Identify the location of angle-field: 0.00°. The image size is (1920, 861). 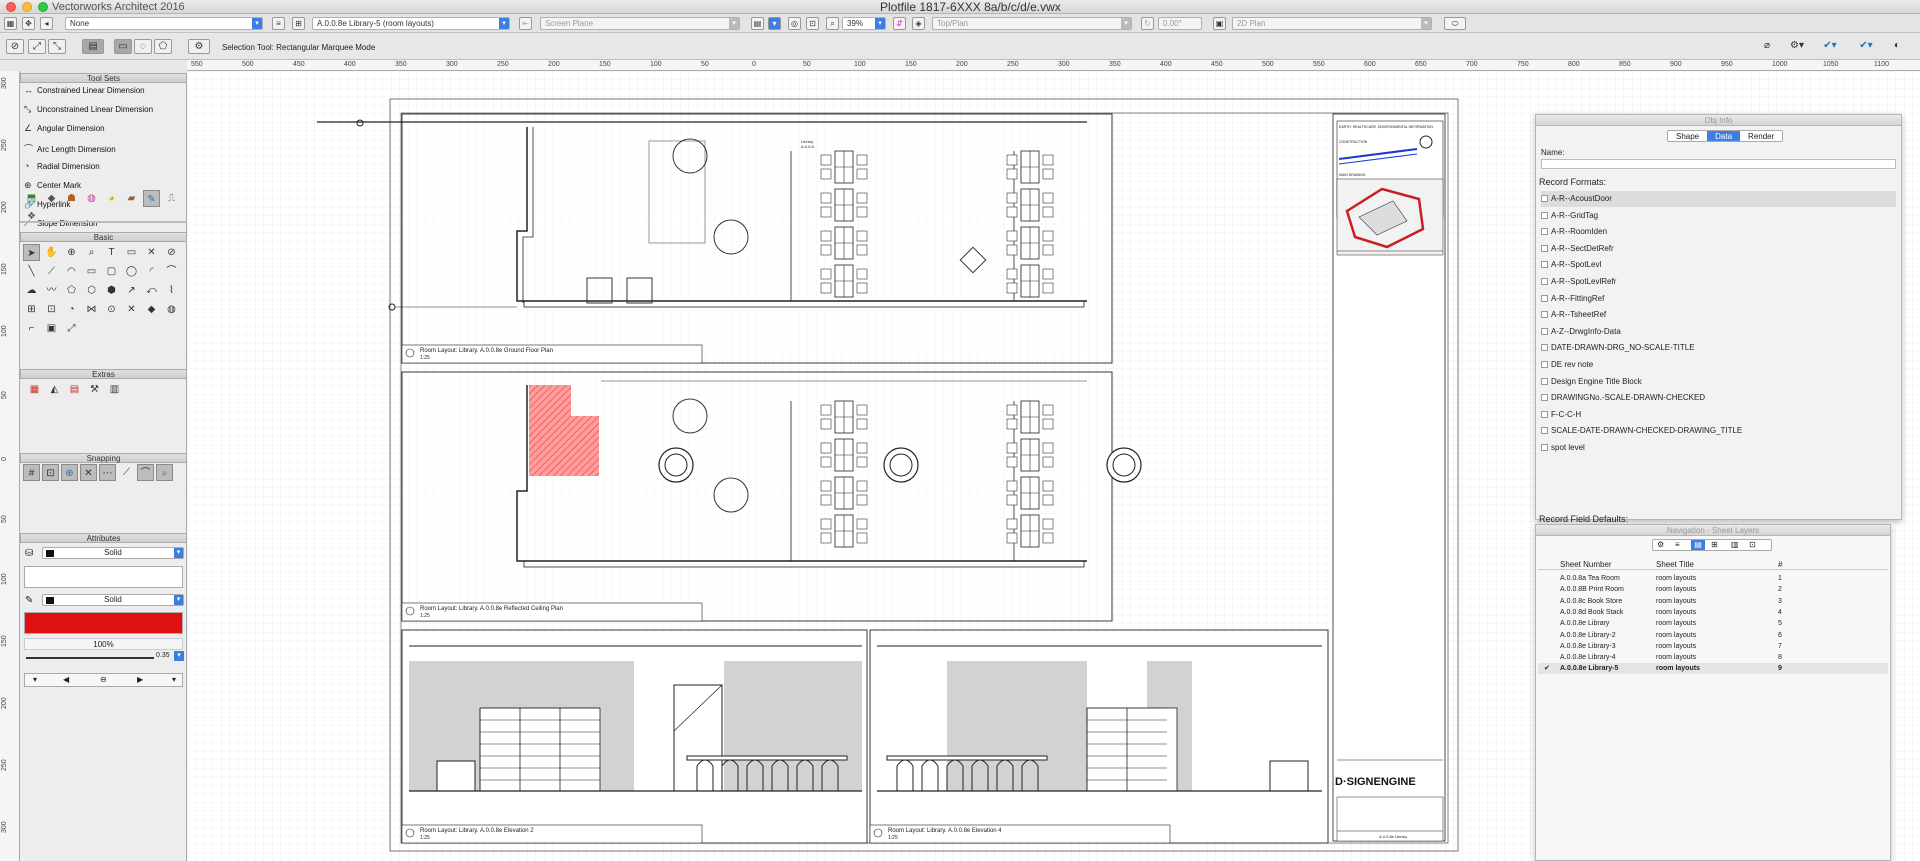
(1180, 23).